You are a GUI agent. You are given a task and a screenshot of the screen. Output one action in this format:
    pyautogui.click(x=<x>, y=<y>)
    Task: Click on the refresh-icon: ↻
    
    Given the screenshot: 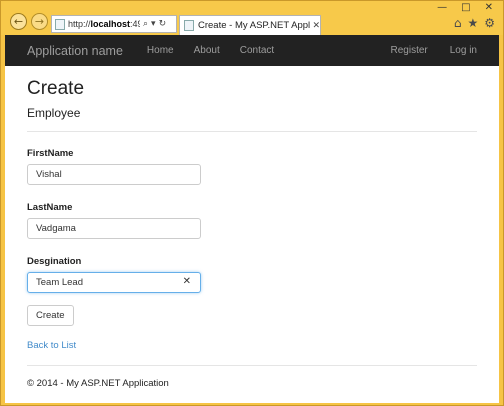 What is the action you would take?
    pyautogui.click(x=163, y=24)
    